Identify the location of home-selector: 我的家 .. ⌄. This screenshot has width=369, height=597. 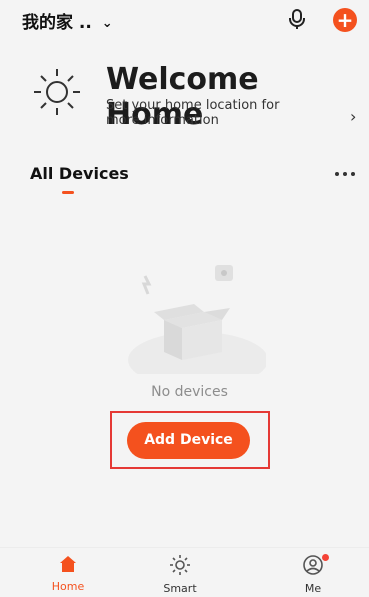
(67, 20).